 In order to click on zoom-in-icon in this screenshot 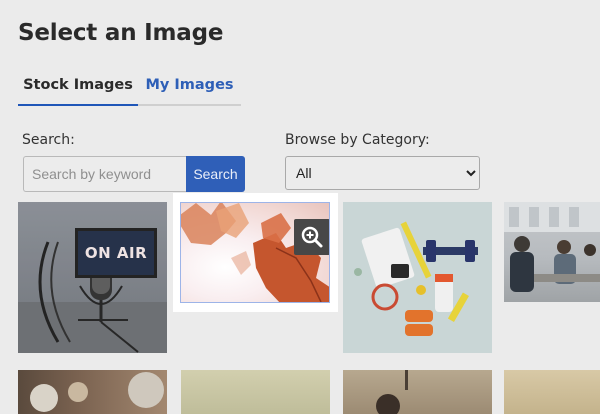, I will do `click(312, 237)`.